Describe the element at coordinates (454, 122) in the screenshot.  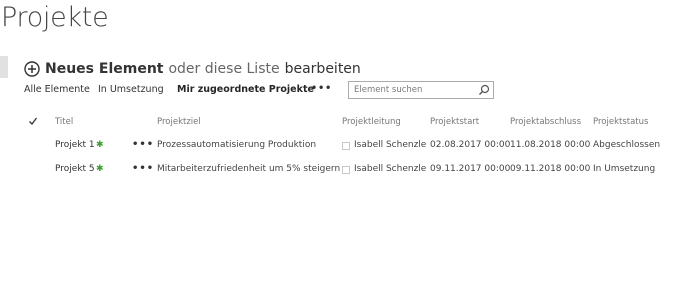
I see `column-header-start: Projektstart` at that location.